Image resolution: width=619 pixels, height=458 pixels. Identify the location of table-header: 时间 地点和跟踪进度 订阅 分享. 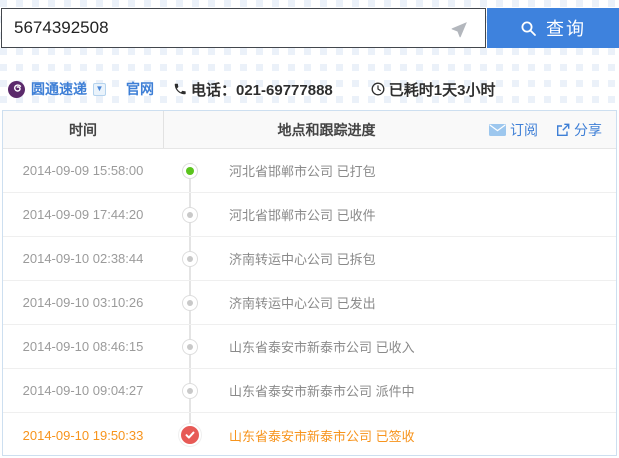
(309, 130).